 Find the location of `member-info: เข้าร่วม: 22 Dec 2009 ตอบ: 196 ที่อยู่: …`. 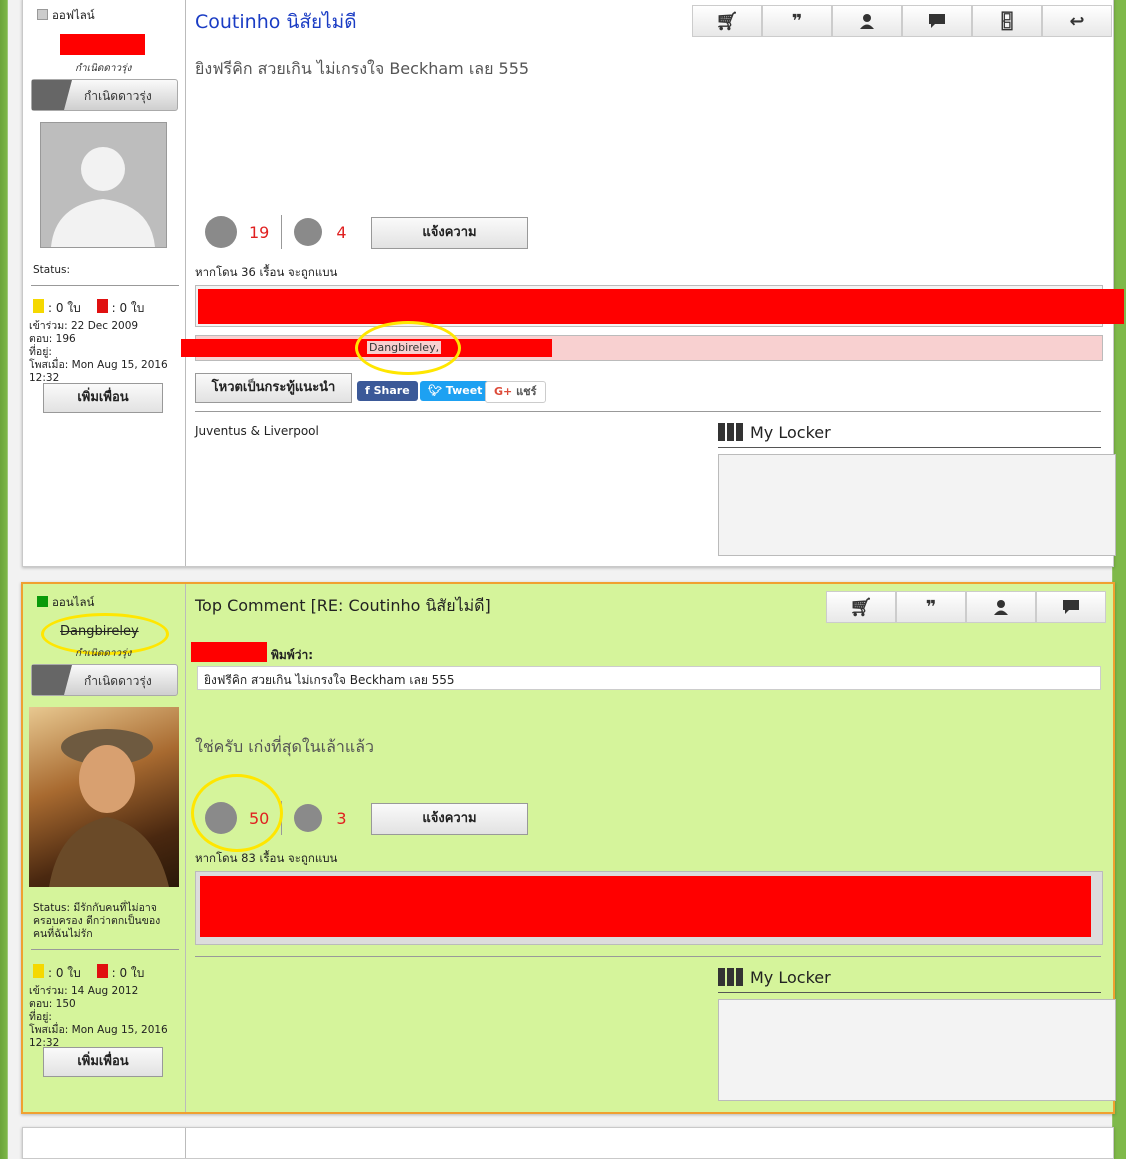

member-info: เข้าร่วม: 22 Dec 2009 ตอบ: 196 ที่อยู่: … is located at coordinates (98, 352).